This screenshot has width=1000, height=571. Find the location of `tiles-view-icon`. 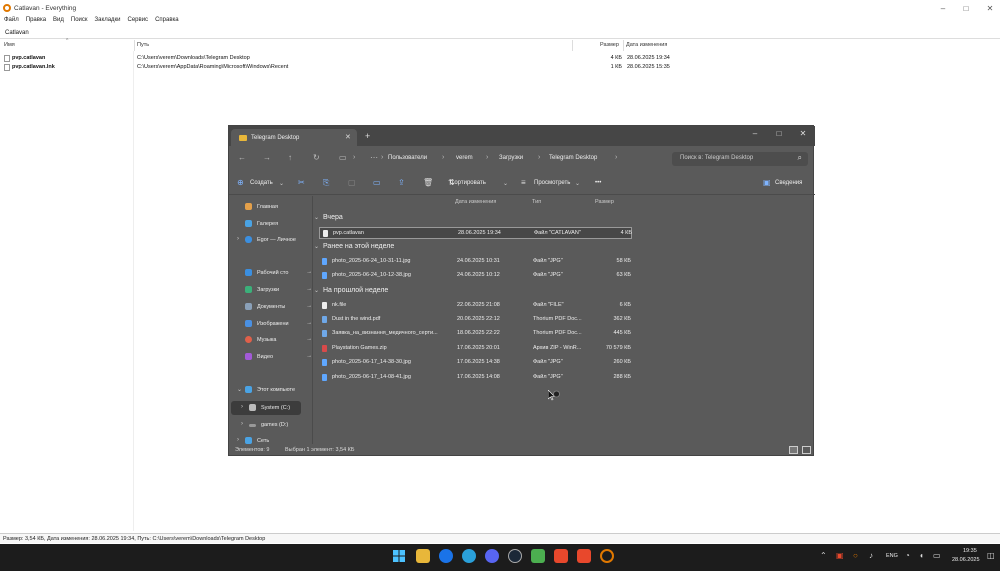

tiles-view-icon is located at coordinates (806, 450).